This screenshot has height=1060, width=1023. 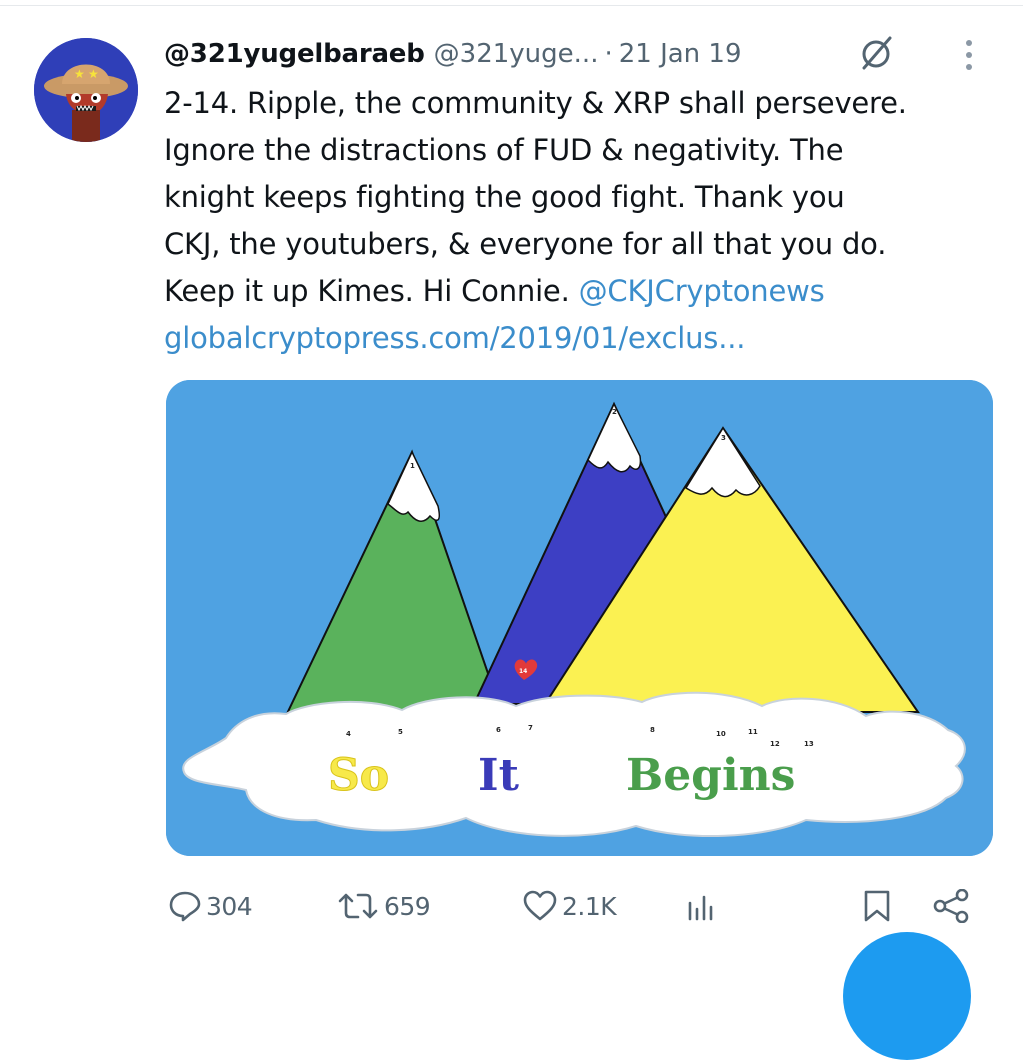 What do you see at coordinates (229, 906) in the screenshot?
I see `reply-count: 304` at bounding box center [229, 906].